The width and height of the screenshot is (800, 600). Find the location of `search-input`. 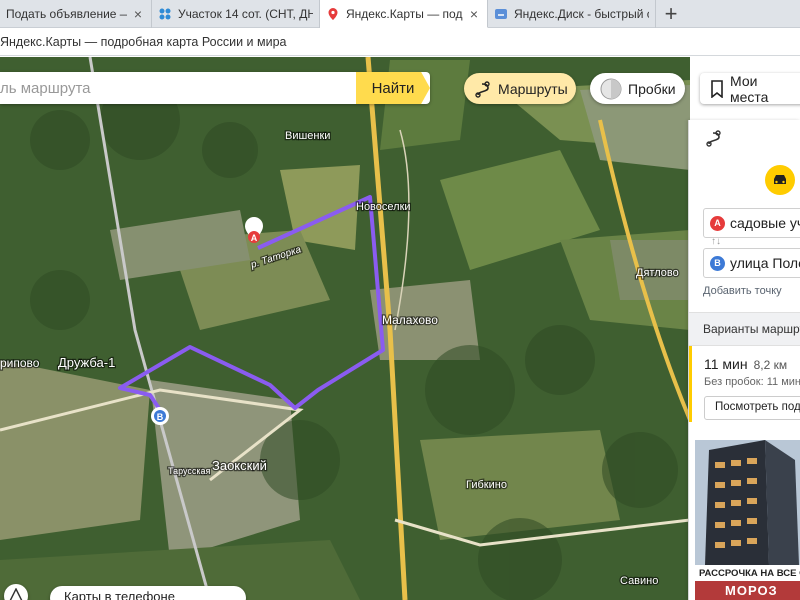

search-input is located at coordinates (178, 88).